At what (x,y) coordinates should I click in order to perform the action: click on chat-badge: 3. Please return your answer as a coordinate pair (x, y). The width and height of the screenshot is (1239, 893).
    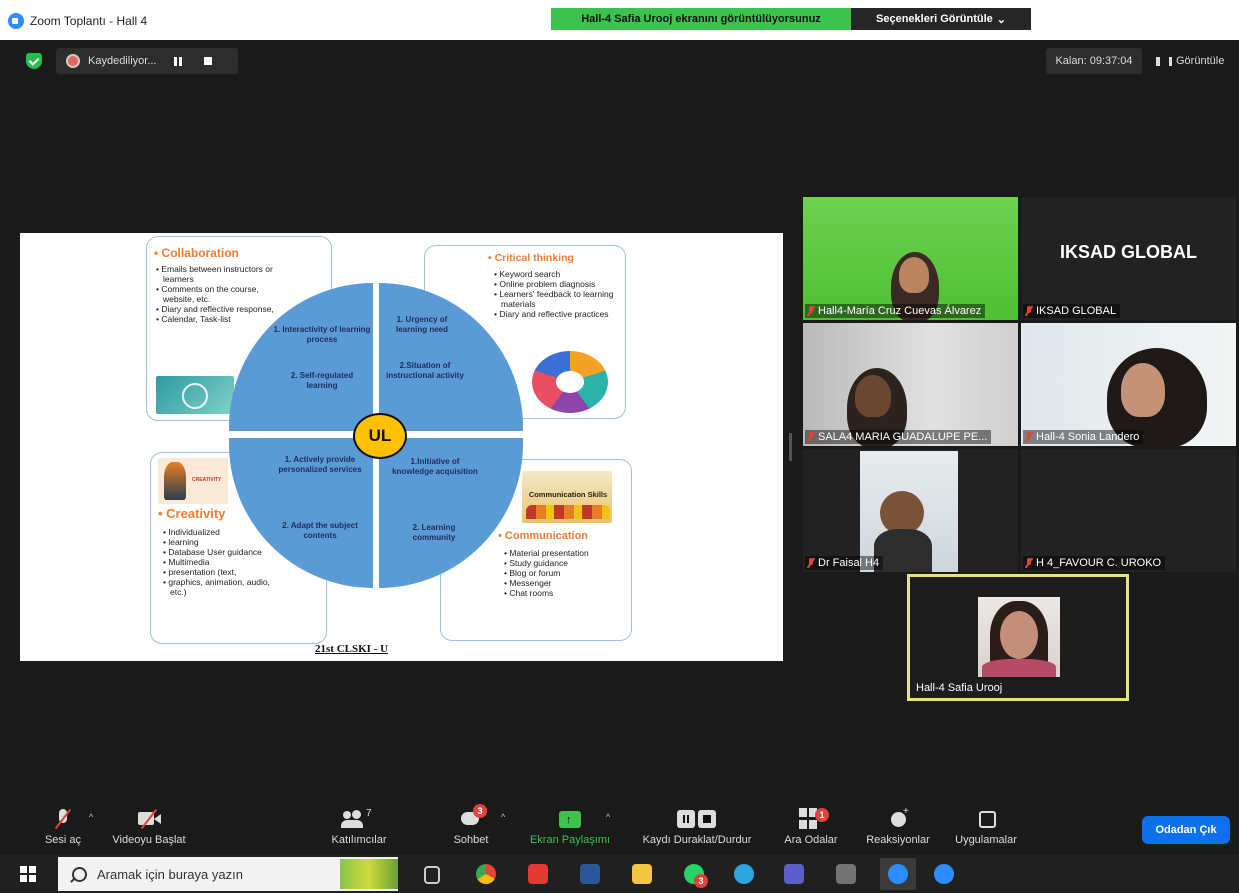
    Looking at the image, I should click on (480, 811).